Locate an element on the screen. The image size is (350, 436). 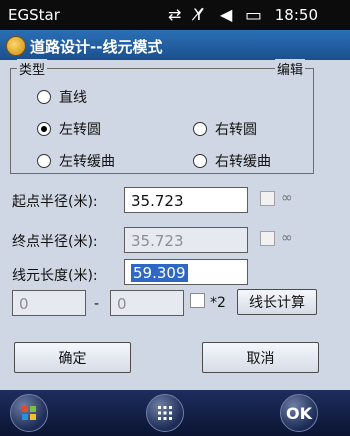
type-group-label: 类型 is located at coordinates (32, 68).